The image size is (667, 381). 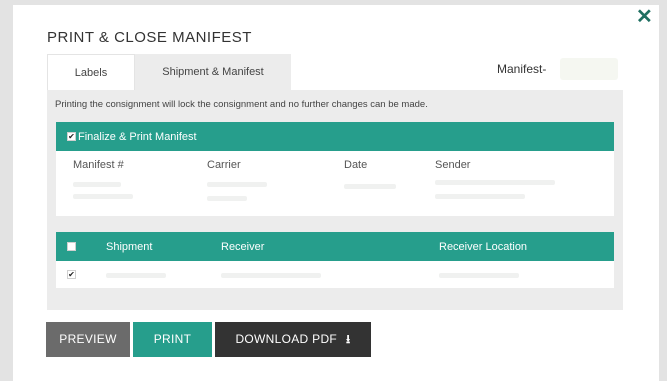 I want to click on finalize-checkbox: ✔, so click(x=71, y=136).